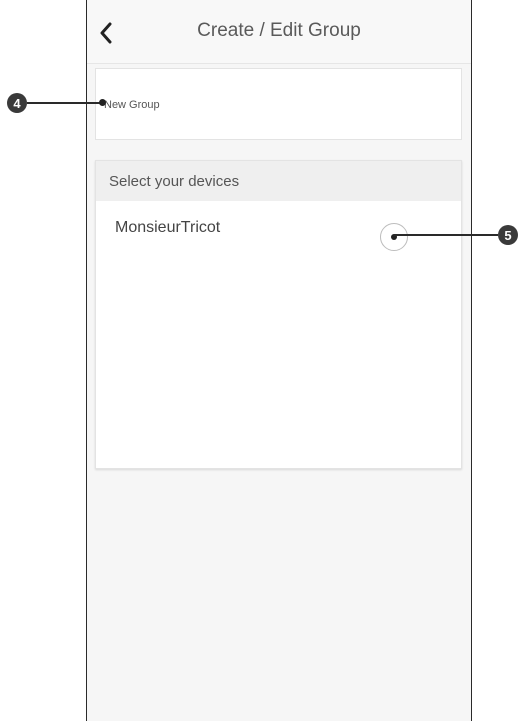 Image resolution: width=527 pixels, height=721 pixels. I want to click on device-select-radio, so click(394, 237).